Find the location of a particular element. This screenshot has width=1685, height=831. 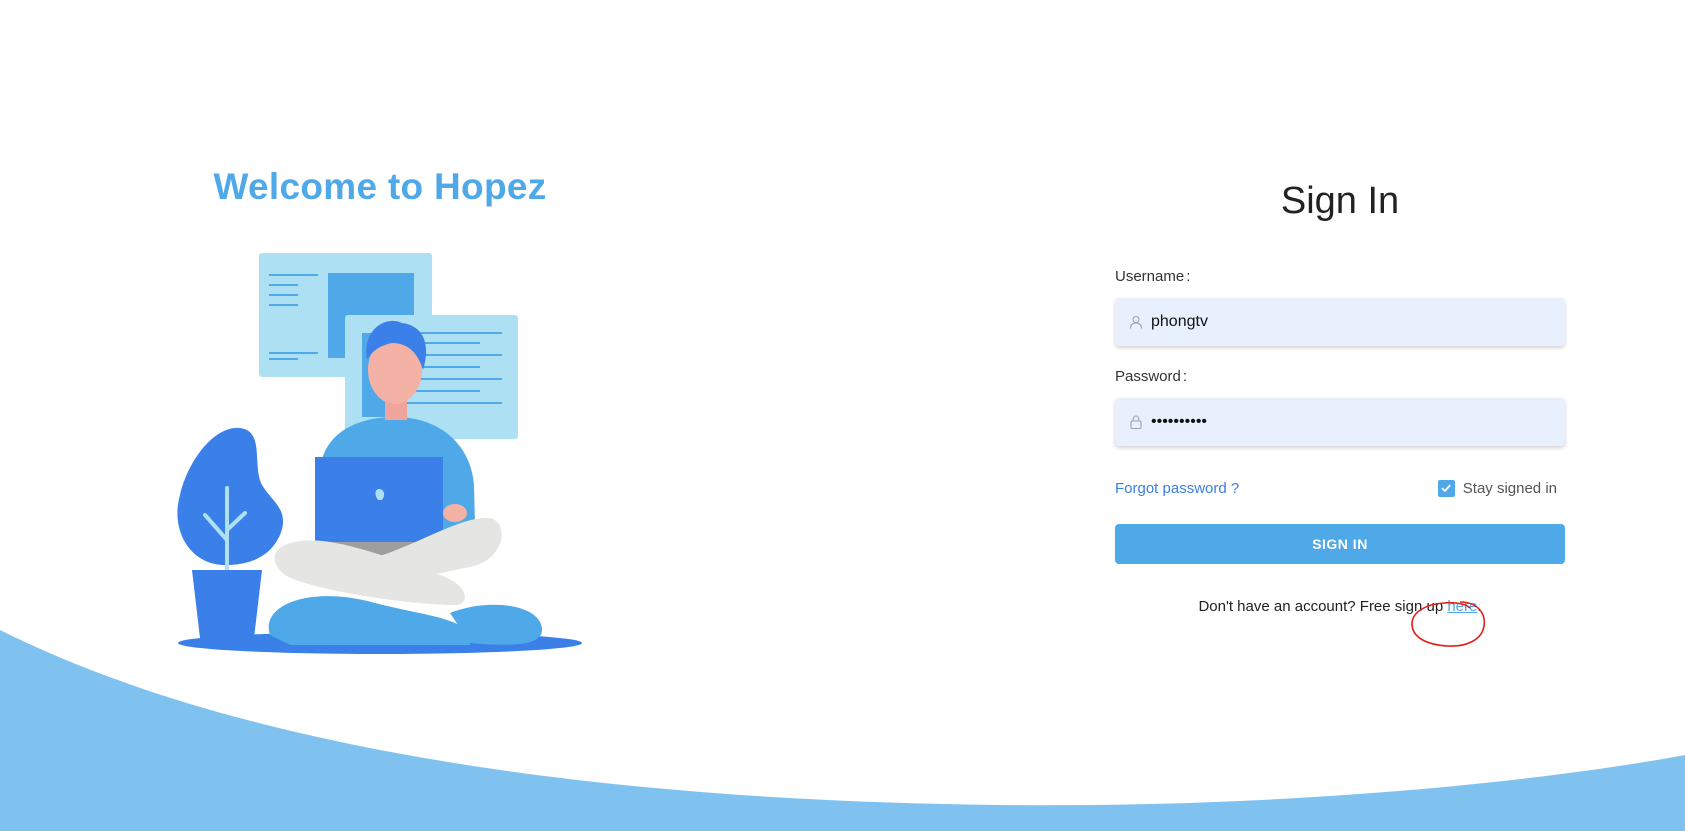

username-label-text: Username is located at coordinates (1150, 276).